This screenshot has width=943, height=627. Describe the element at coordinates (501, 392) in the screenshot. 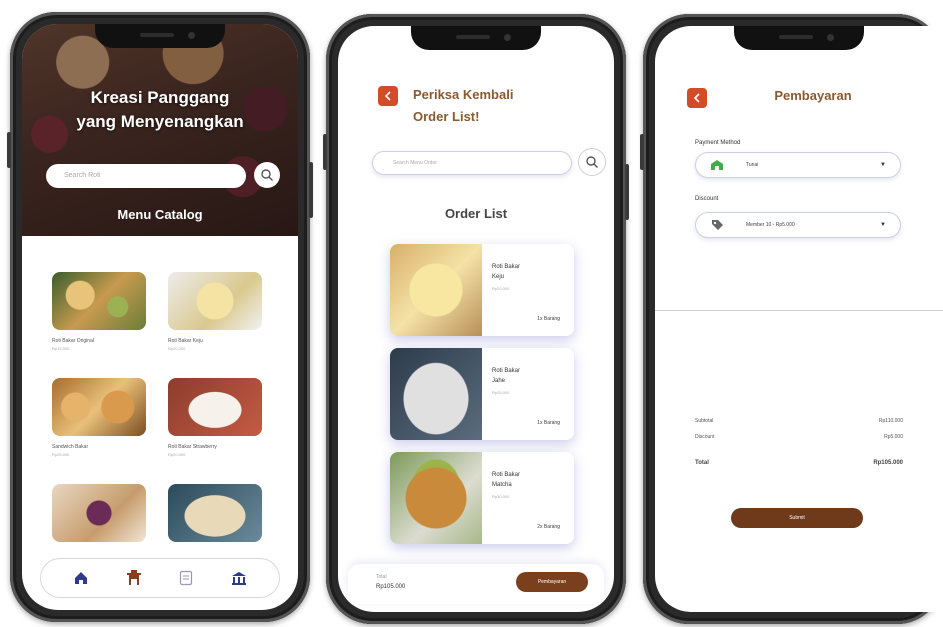

I see `order-price: Rp25.000` at that location.